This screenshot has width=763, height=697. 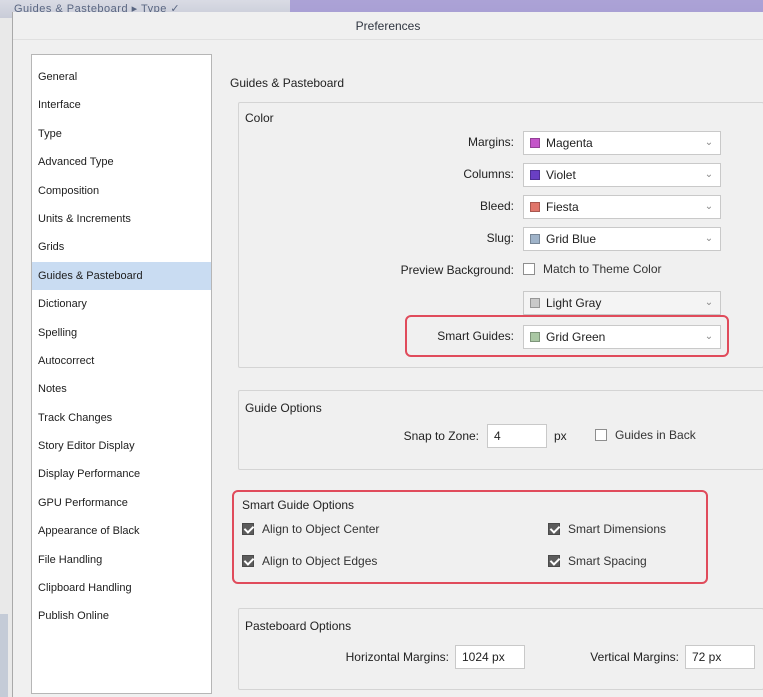 What do you see at coordinates (121, 247) in the screenshot?
I see `sidebar-item-grids: Grids` at bounding box center [121, 247].